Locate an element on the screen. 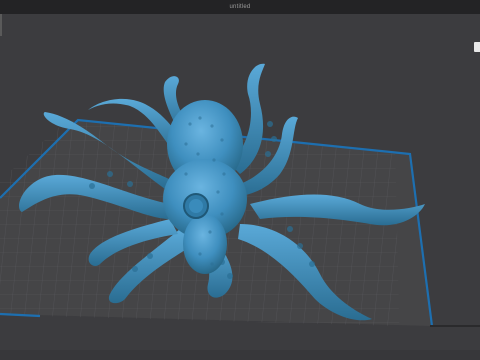 The image size is (480, 360). corner-handle-icon is located at coordinates (477, 47).